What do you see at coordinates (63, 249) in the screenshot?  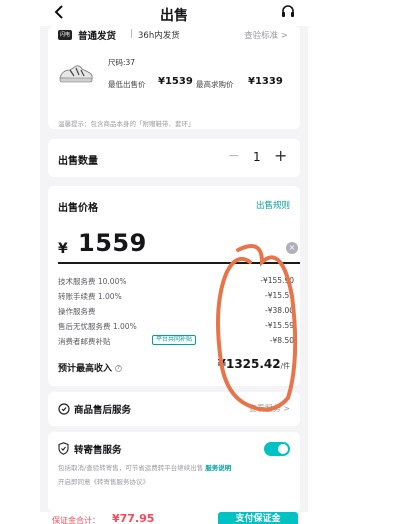 I see `currency-symbol: ¥` at bounding box center [63, 249].